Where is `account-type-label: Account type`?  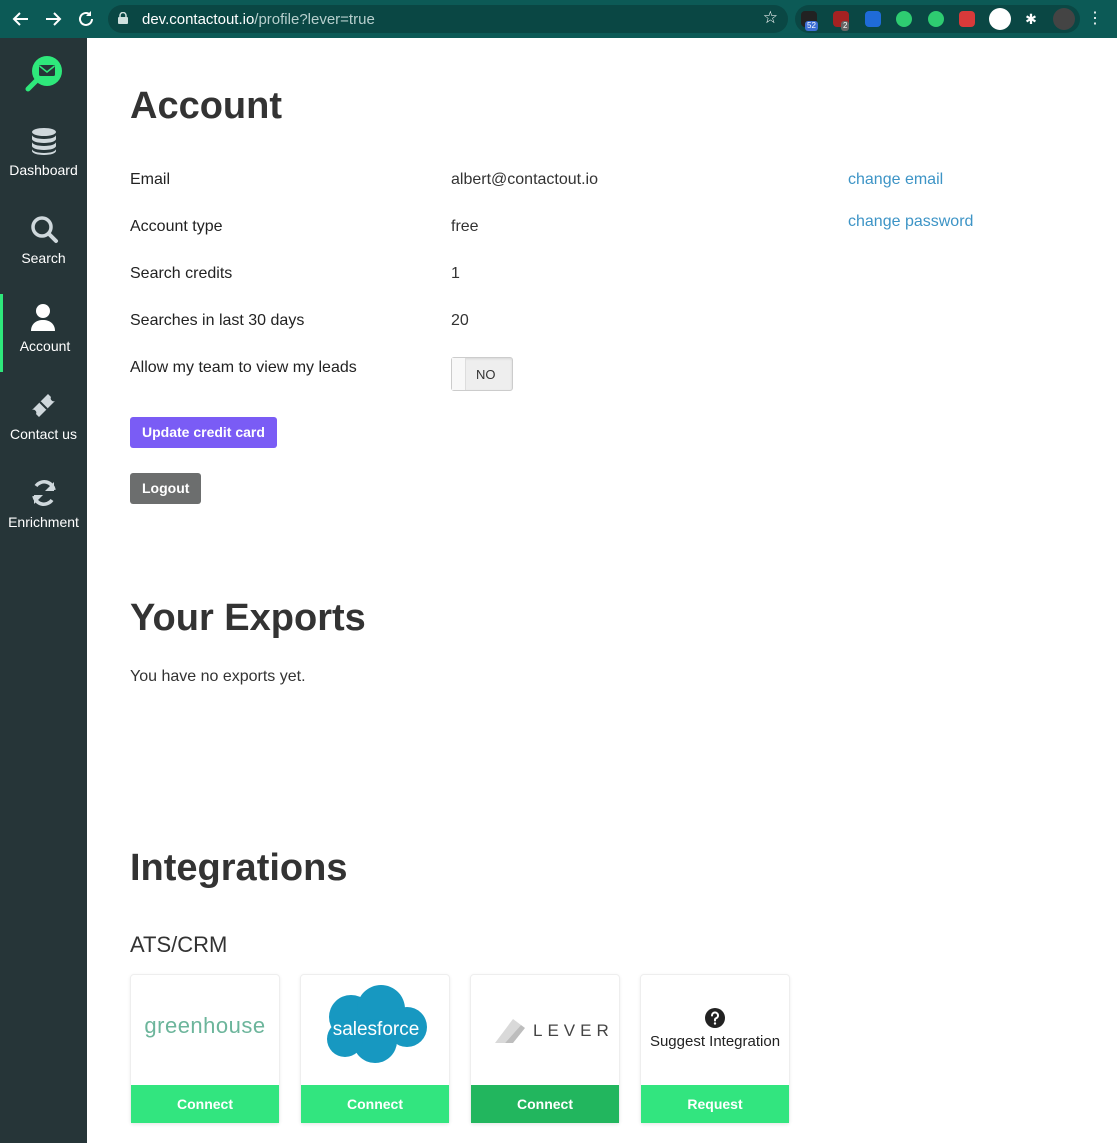 account-type-label: Account type is located at coordinates (176, 226).